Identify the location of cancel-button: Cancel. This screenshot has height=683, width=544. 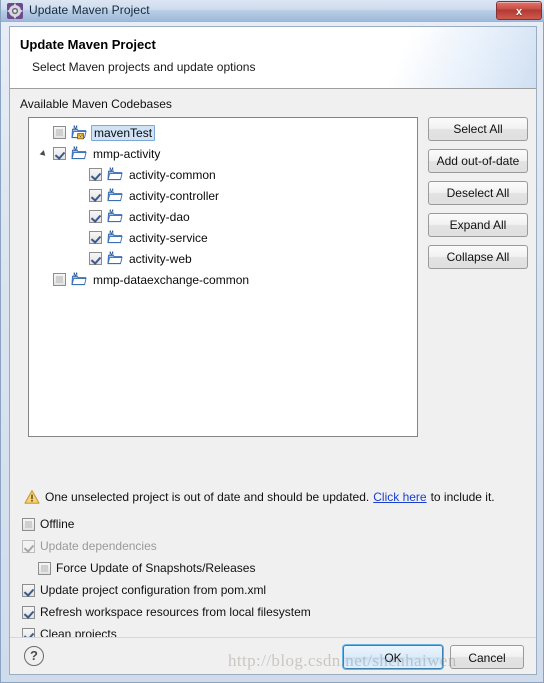
(487, 657).